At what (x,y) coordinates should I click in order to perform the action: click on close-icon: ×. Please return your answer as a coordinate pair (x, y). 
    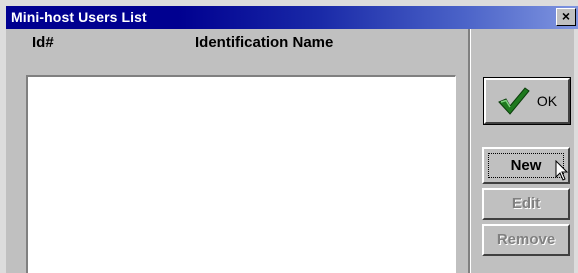
    Looking at the image, I should click on (566, 16).